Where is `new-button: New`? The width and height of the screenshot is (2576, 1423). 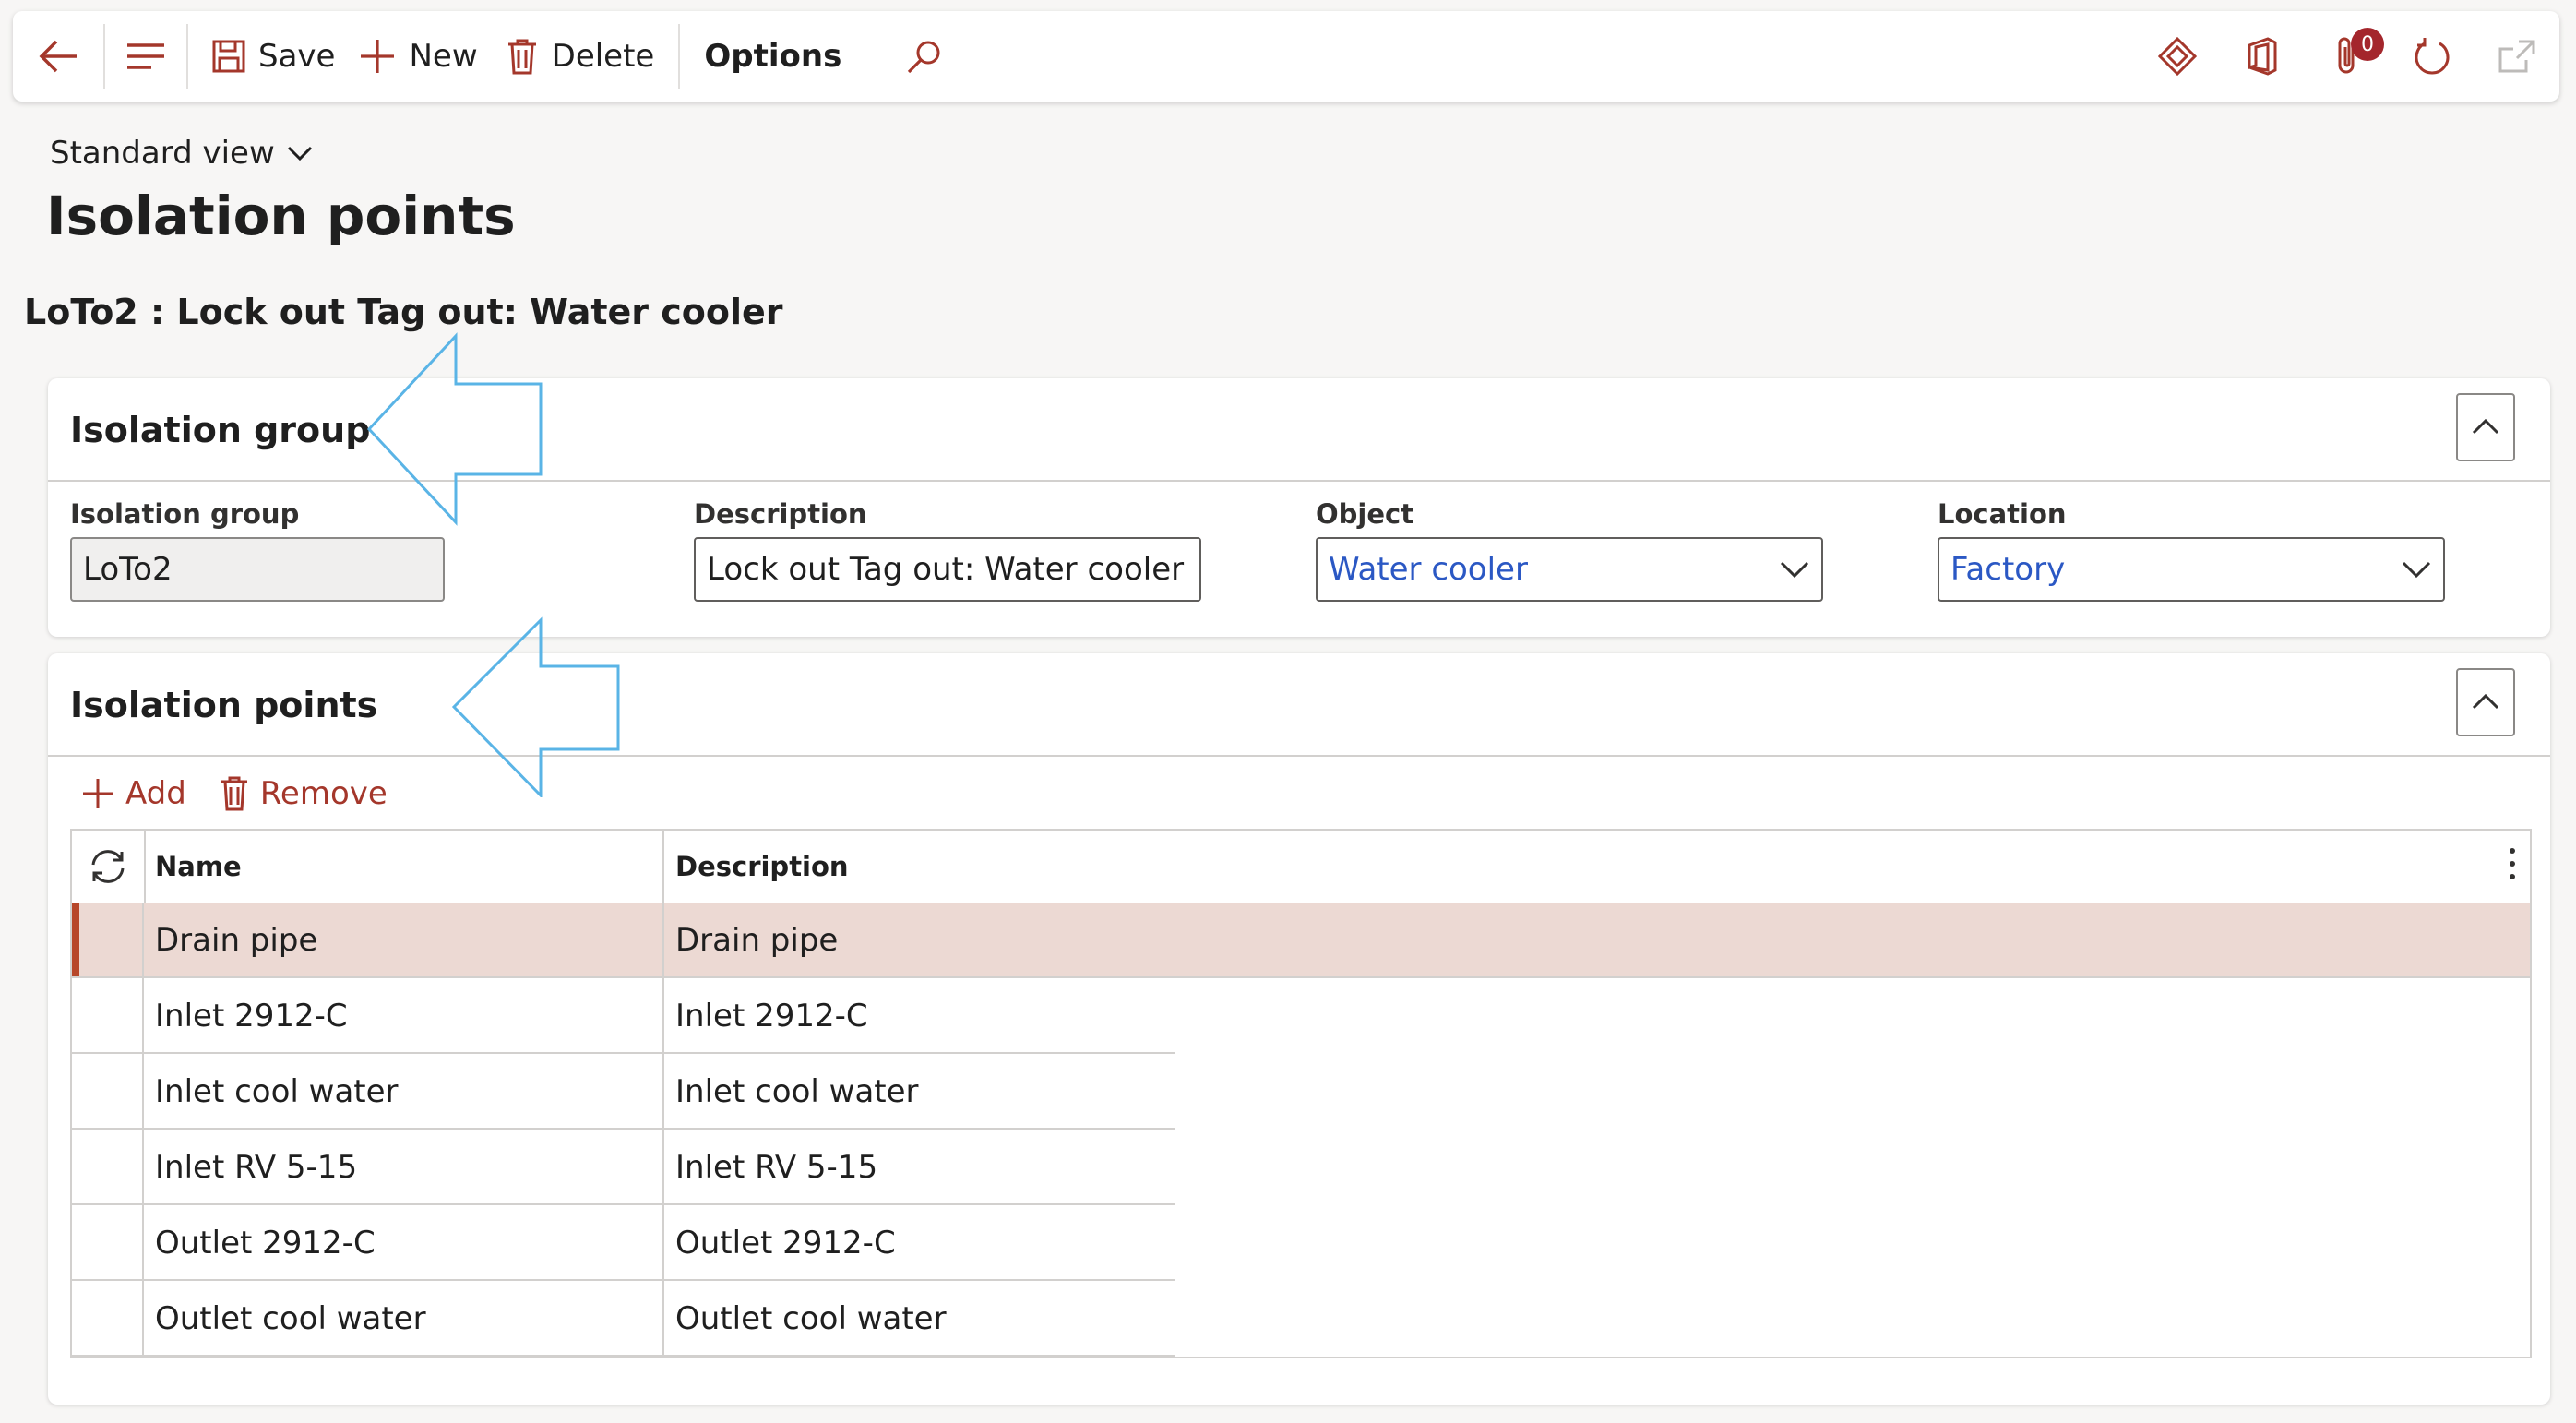
new-button: New is located at coordinates (432, 56).